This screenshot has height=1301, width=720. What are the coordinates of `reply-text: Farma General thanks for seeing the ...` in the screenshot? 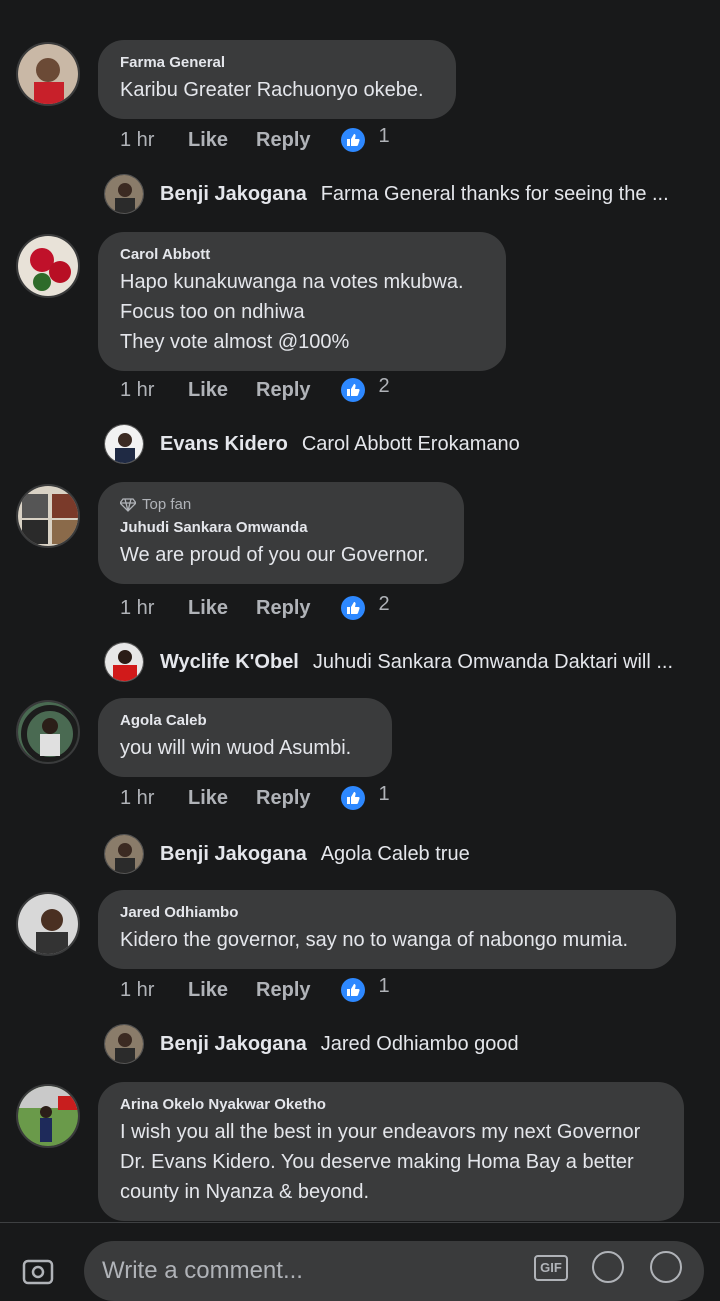 It's located at (494, 193).